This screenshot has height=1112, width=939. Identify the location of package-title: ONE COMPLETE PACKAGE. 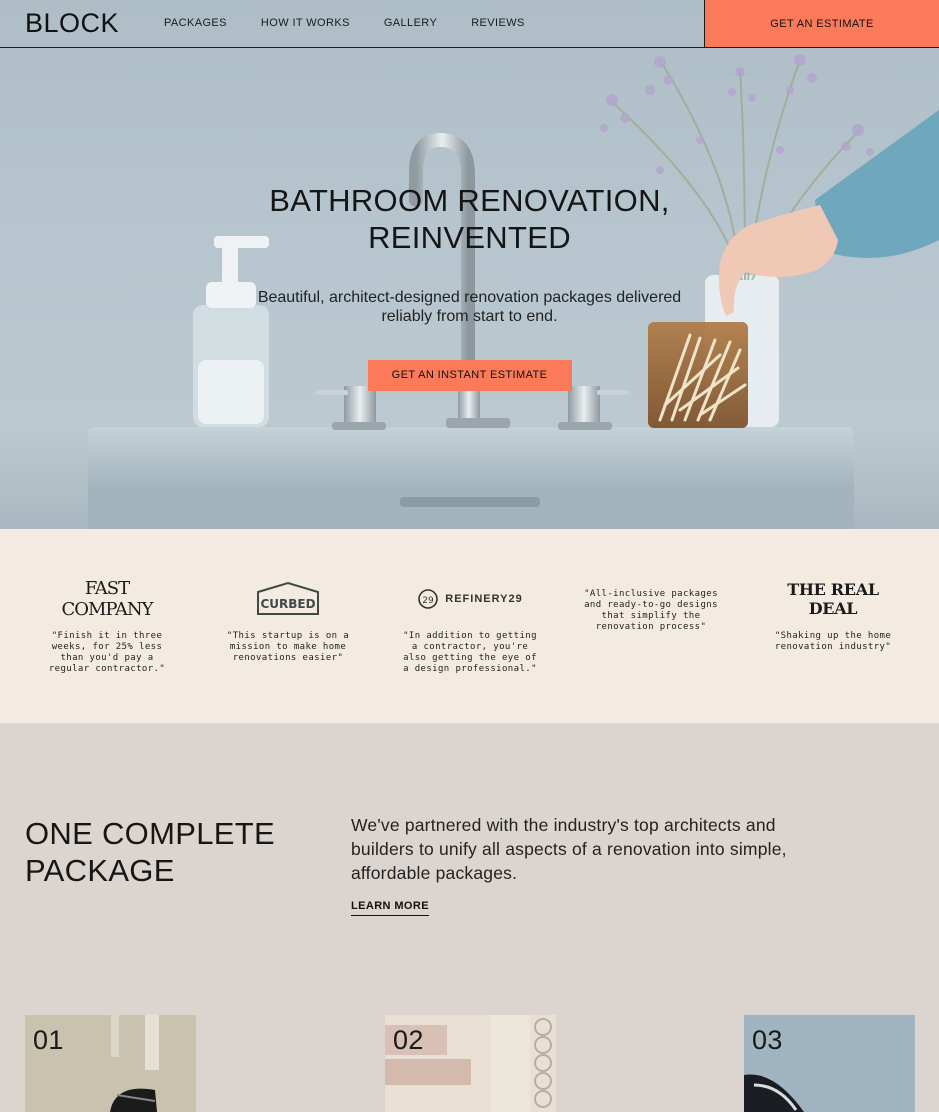
(150, 852).